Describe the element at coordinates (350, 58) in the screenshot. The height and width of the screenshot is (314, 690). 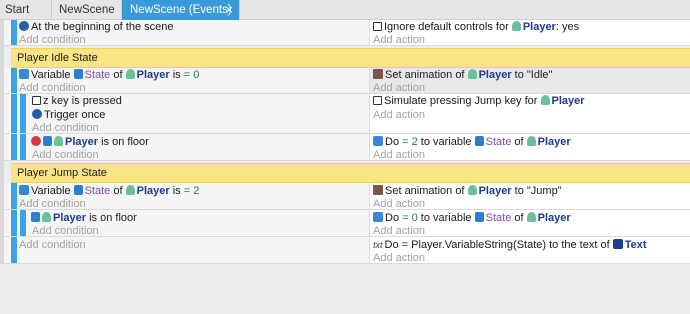
I see `comment-row: Player Idle State` at that location.